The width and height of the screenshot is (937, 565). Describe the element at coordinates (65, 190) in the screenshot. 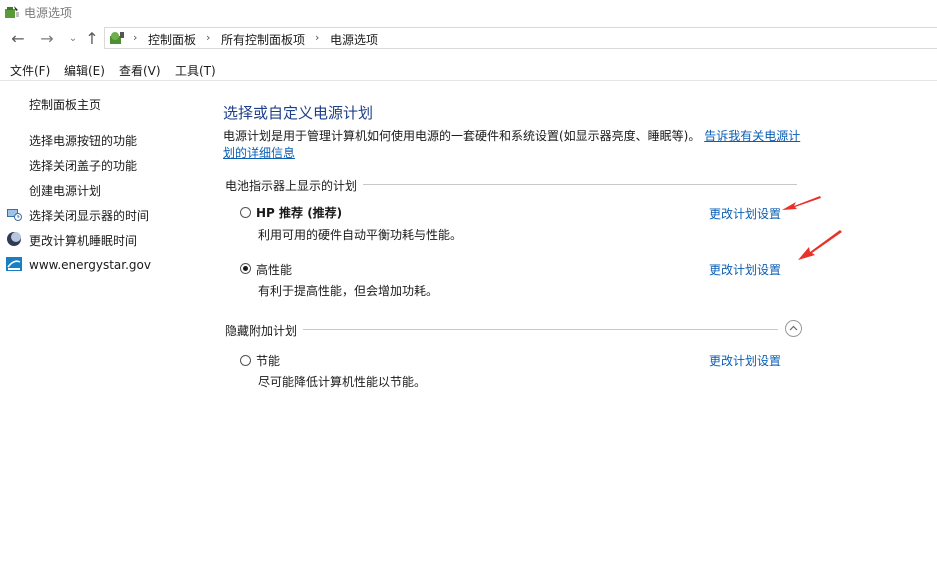

I see `sidebar-create-plan-link: 创建电源计划` at that location.